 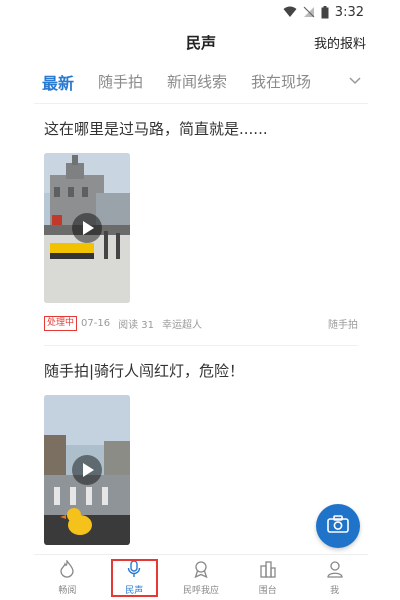 I want to click on read-count: 阅读 31, so click(x=136, y=325).